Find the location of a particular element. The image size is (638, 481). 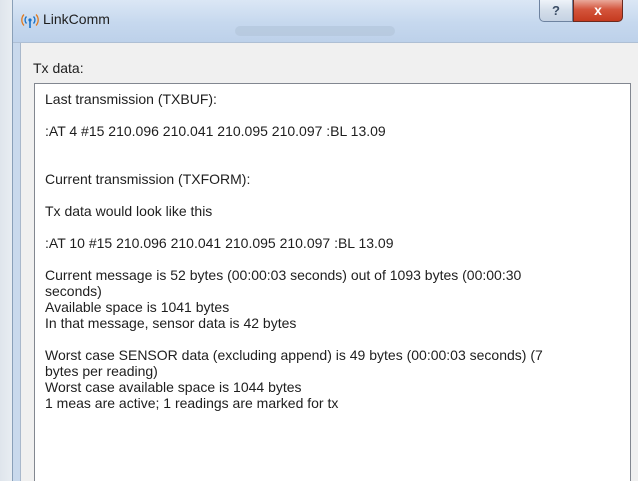

window-title: LinkComm is located at coordinates (76, 19).